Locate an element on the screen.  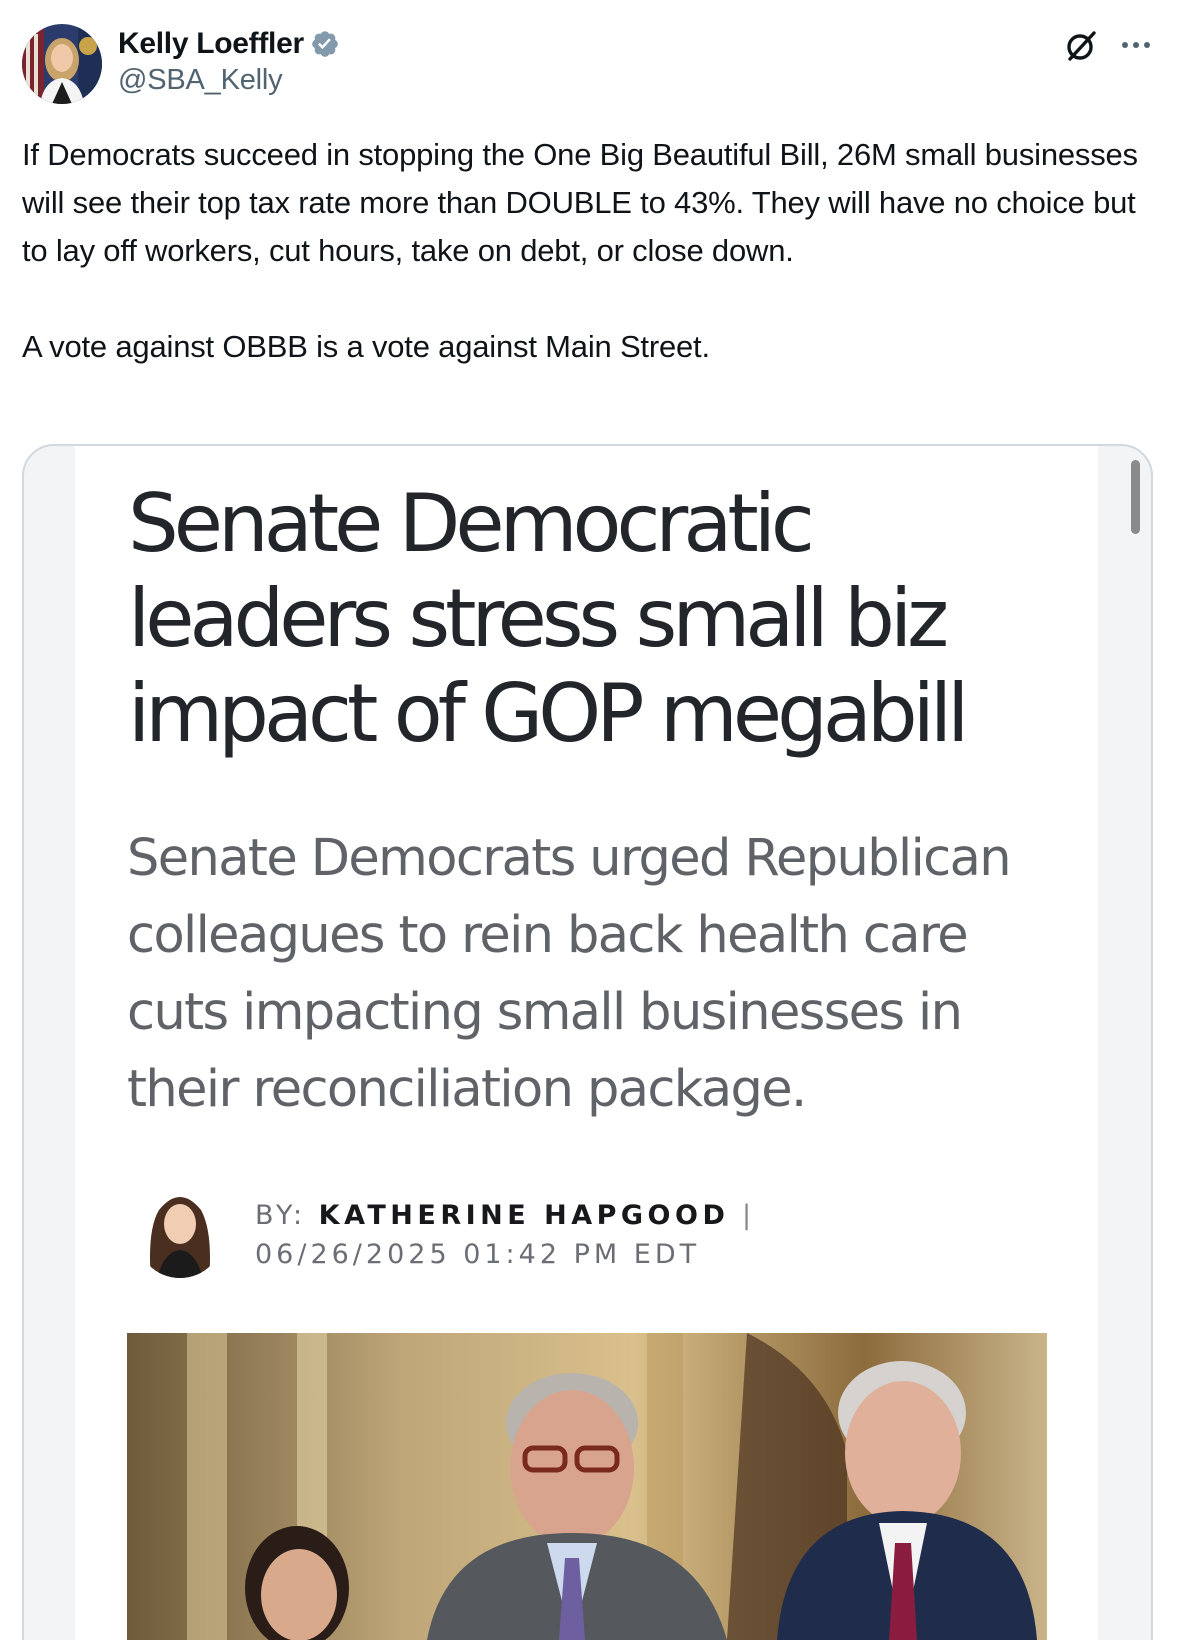
grok-icon is located at coordinates (1081, 46).